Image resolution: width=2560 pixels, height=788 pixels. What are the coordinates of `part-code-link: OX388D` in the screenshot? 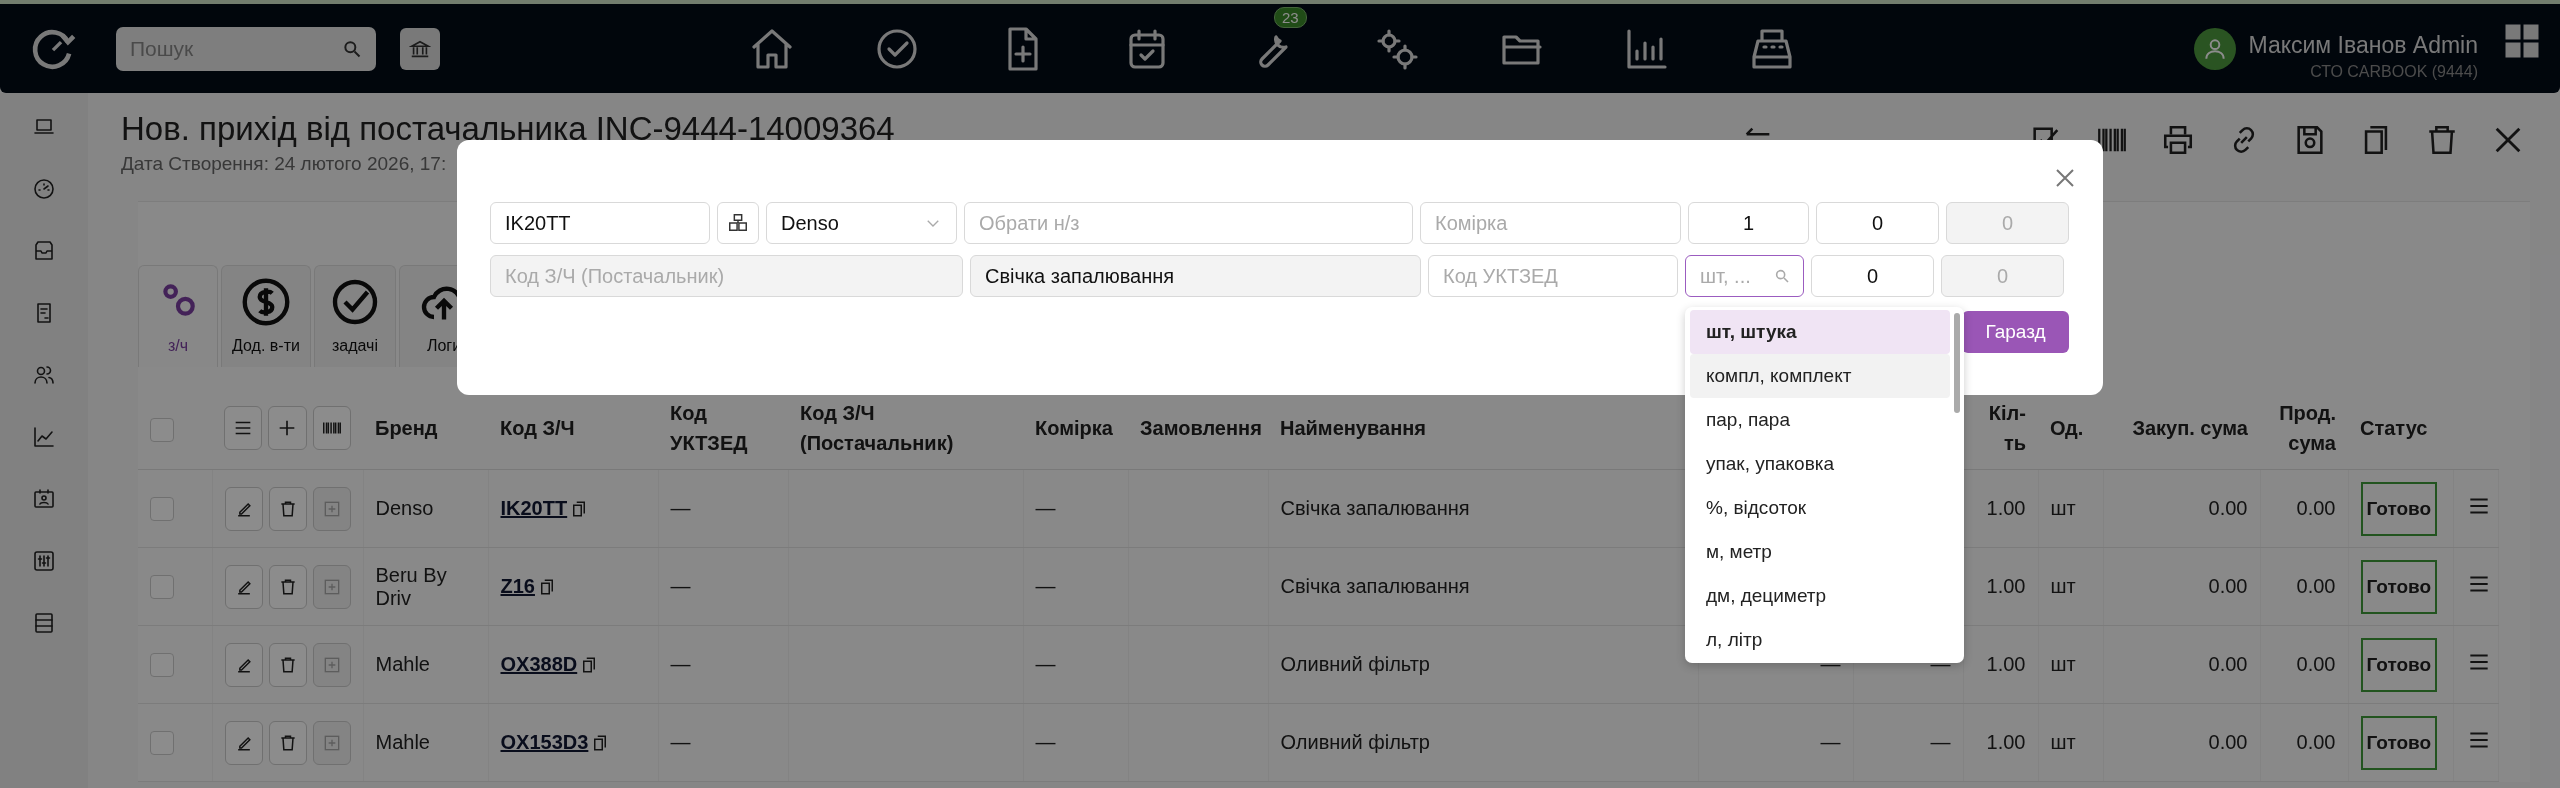 It's located at (539, 664).